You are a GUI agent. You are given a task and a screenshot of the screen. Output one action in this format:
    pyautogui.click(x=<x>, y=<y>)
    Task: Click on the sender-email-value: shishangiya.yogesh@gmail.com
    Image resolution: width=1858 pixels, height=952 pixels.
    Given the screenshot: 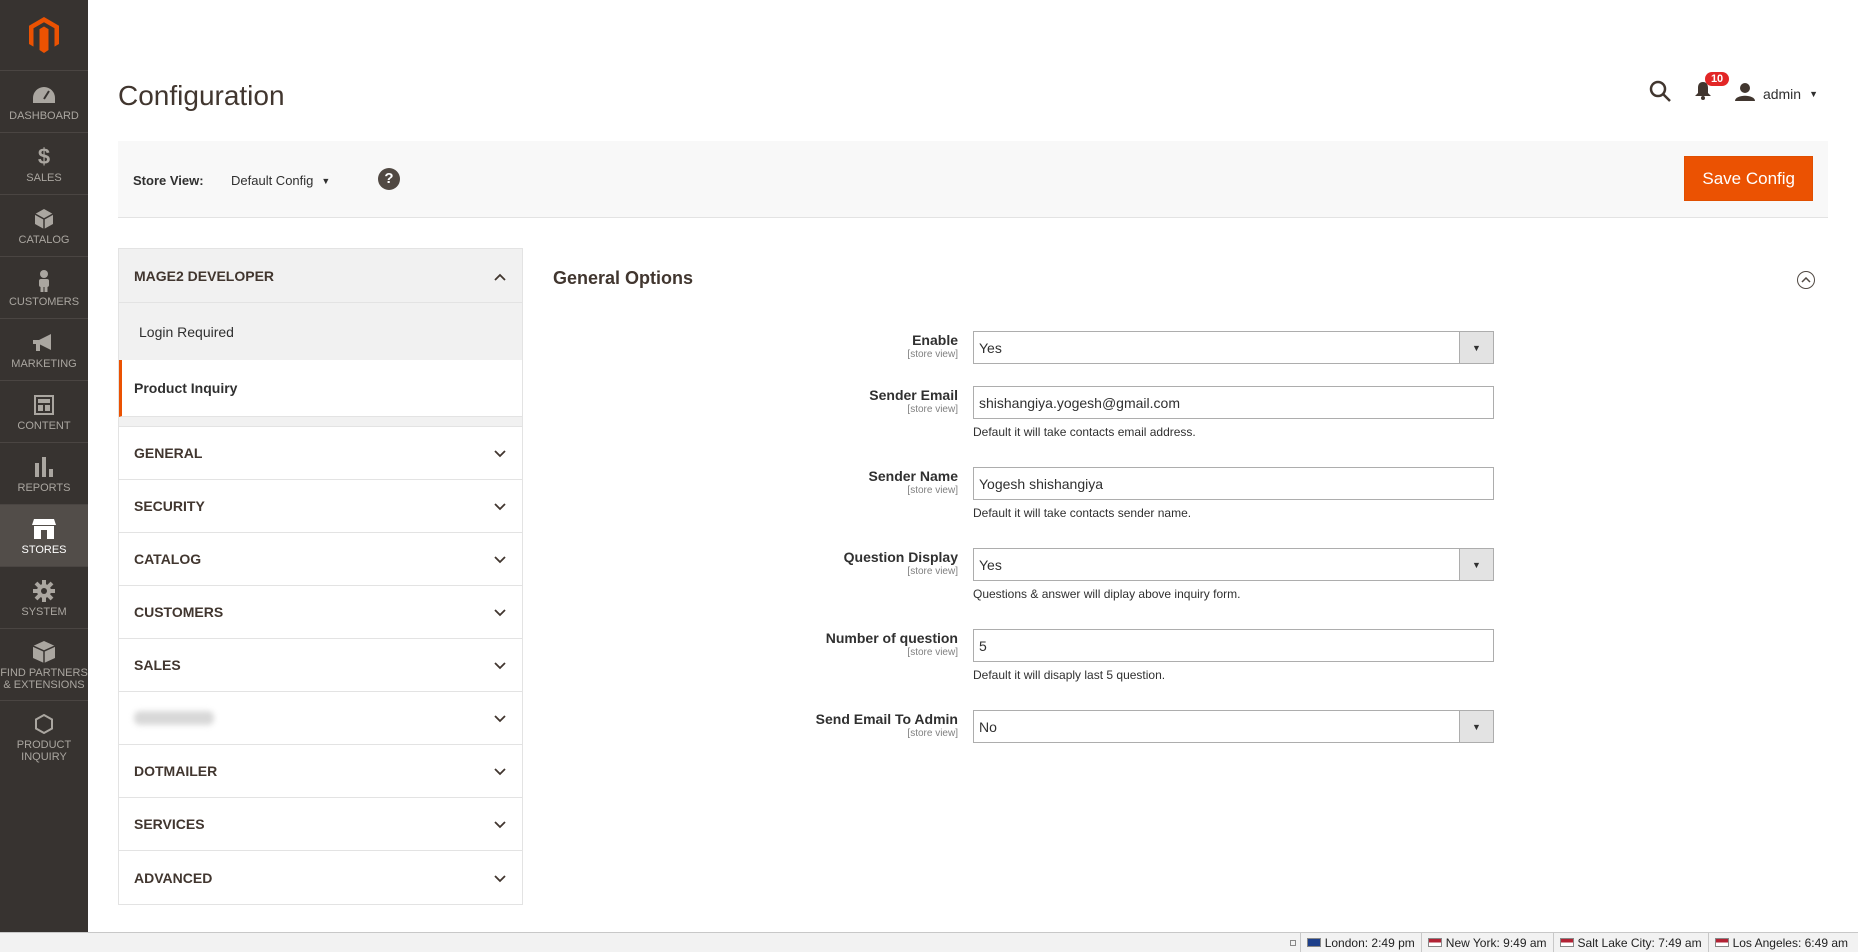 What is the action you would take?
    pyautogui.click(x=1079, y=402)
    